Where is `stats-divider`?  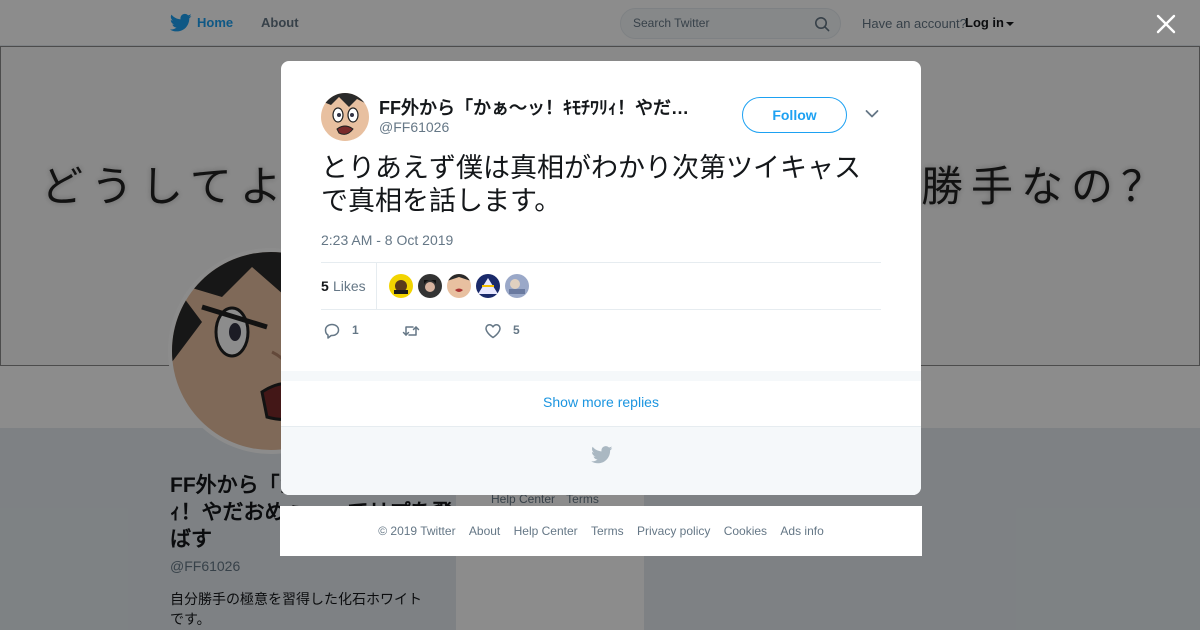 stats-divider is located at coordinates (376, 286).